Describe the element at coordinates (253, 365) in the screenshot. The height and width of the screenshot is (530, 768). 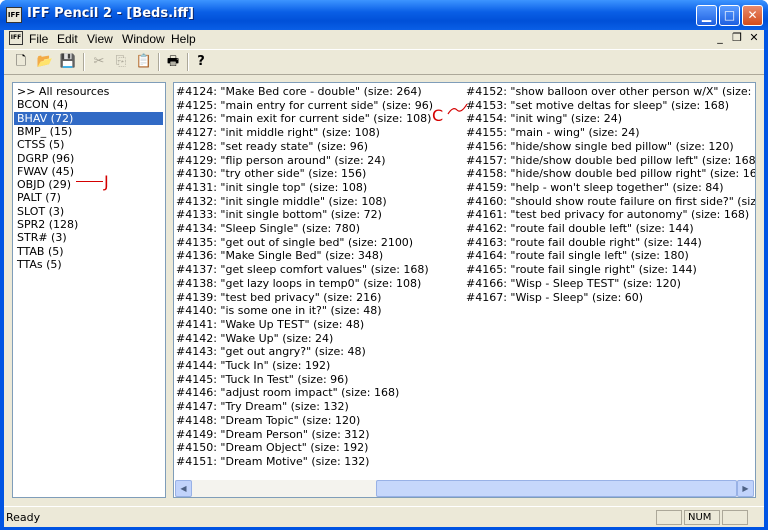
I see `list-item: #4144: "Tuck In" (size: 192)` at that location.